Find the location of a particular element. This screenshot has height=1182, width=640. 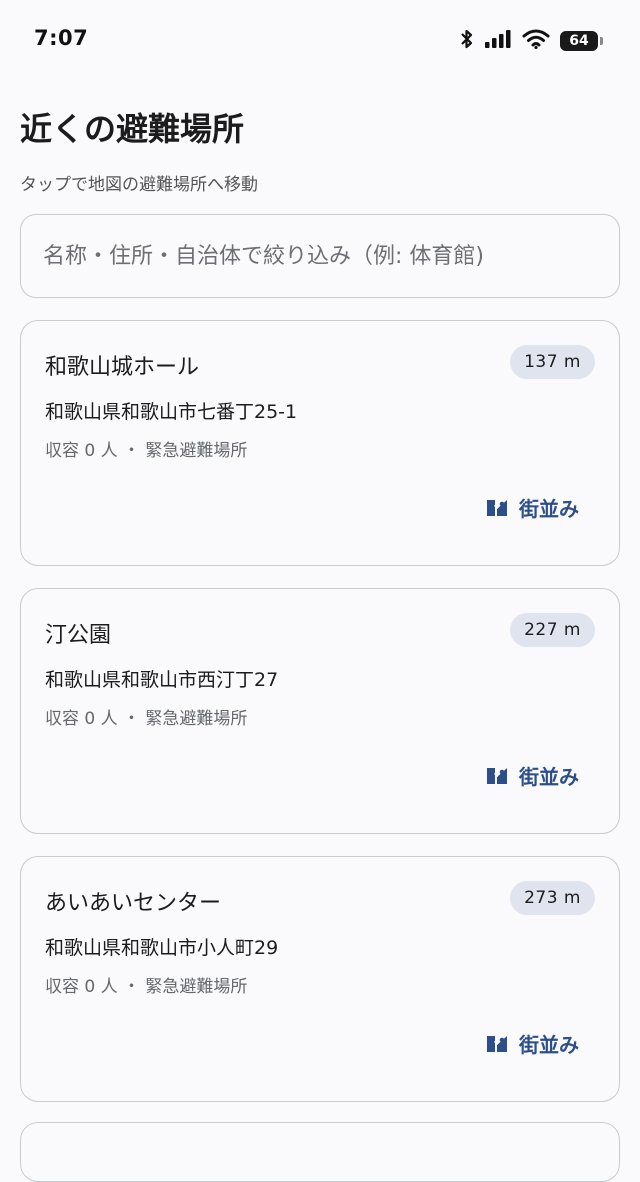

shelter-address: 和歌山県和歌山市七番丁25-1 is located at coordinates (171, 412).